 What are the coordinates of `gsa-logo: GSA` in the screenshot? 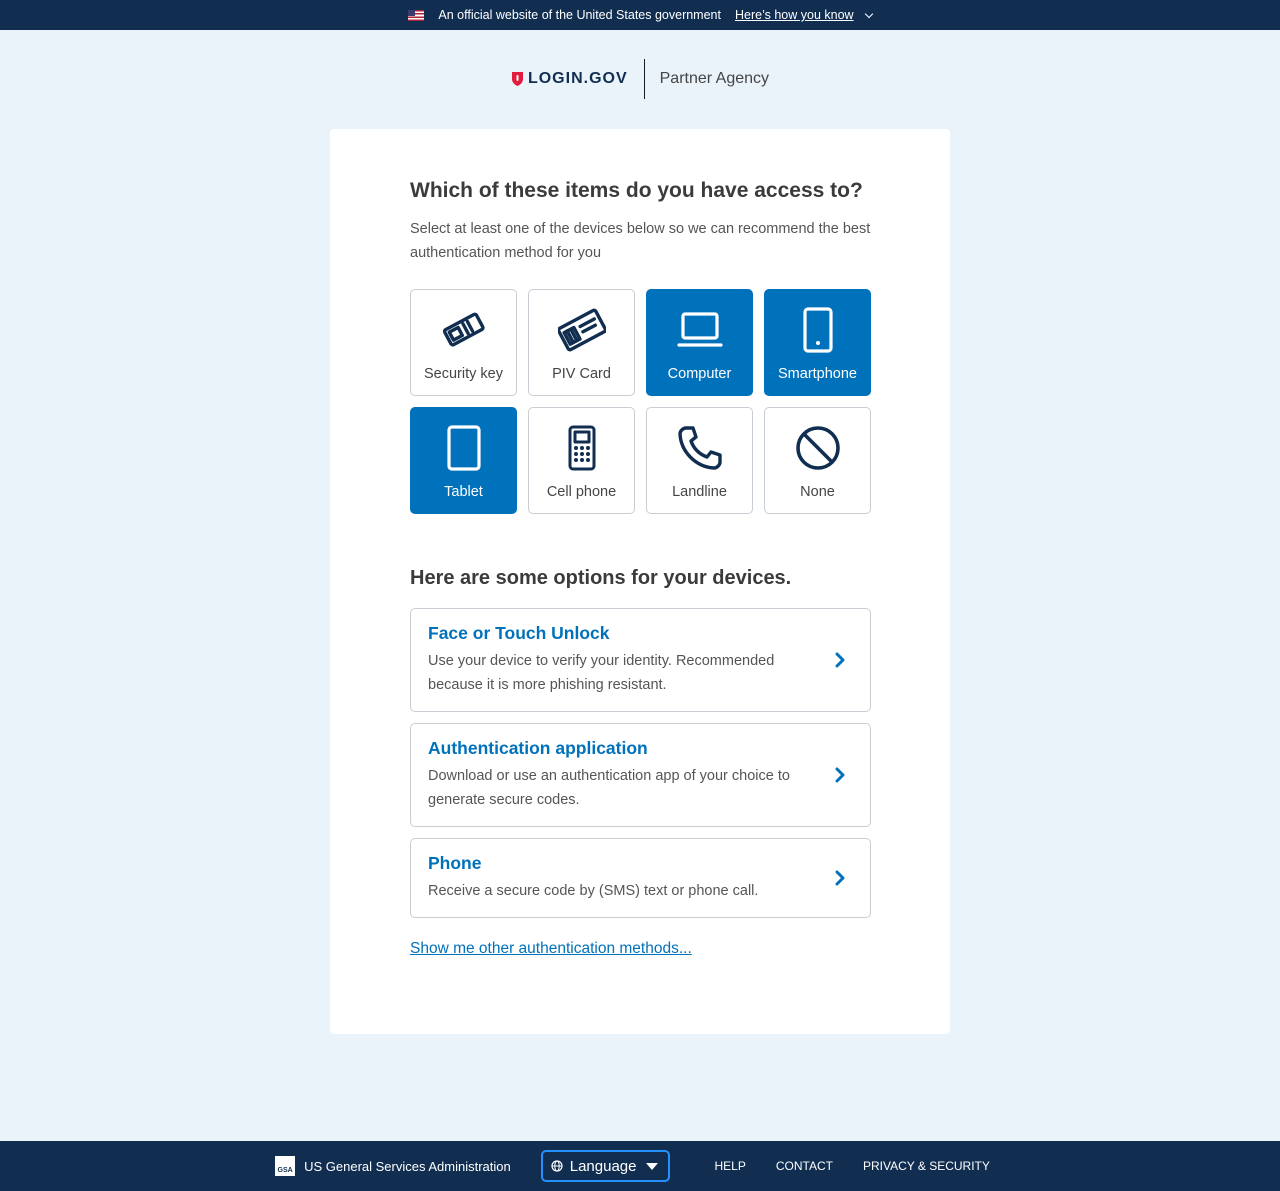 It's located at (285, 1166).